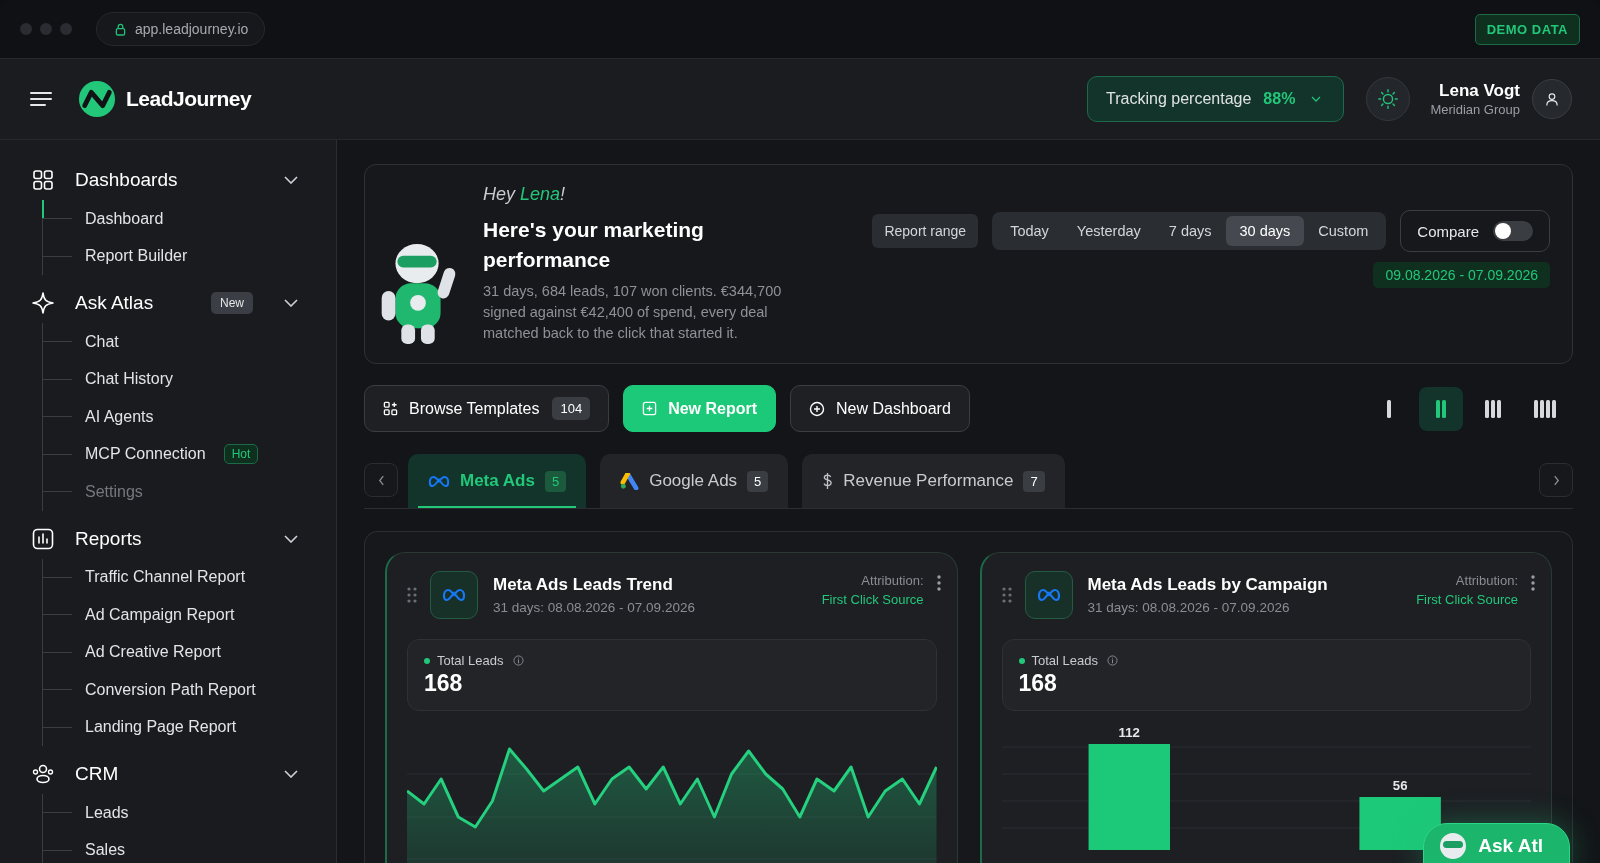  I want to click on nav-item: Traffic Channel Report, so click(165, 577).